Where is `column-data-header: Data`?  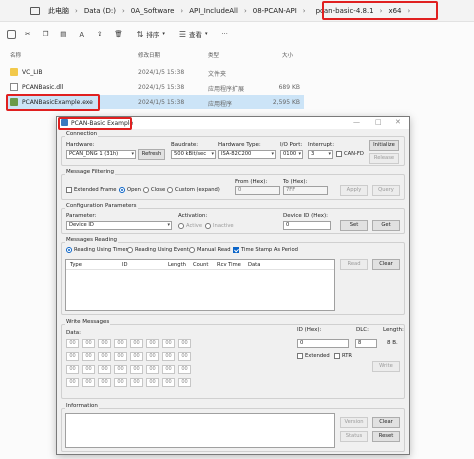 column-data-header: Data is located at coordinates (254, 265).